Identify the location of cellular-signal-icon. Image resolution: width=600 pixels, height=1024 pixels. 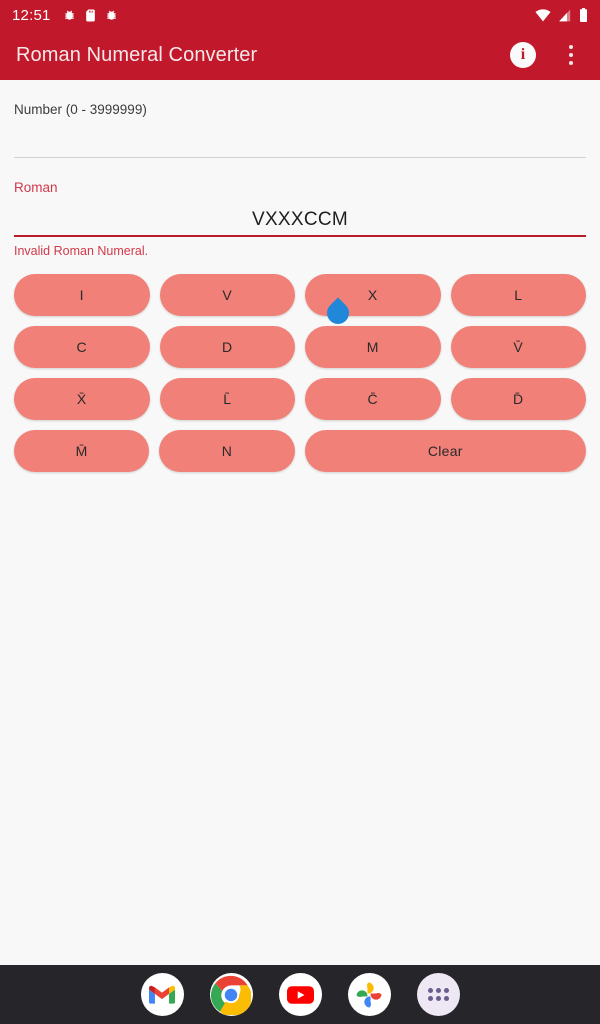
(565, 15).